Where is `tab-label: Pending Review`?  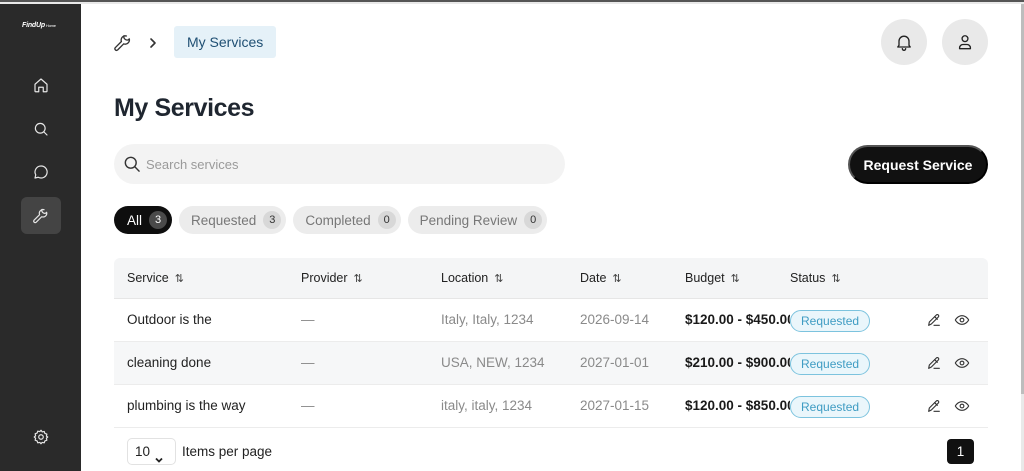 tab-label: Pending Review is located at coordinates (468, 220).